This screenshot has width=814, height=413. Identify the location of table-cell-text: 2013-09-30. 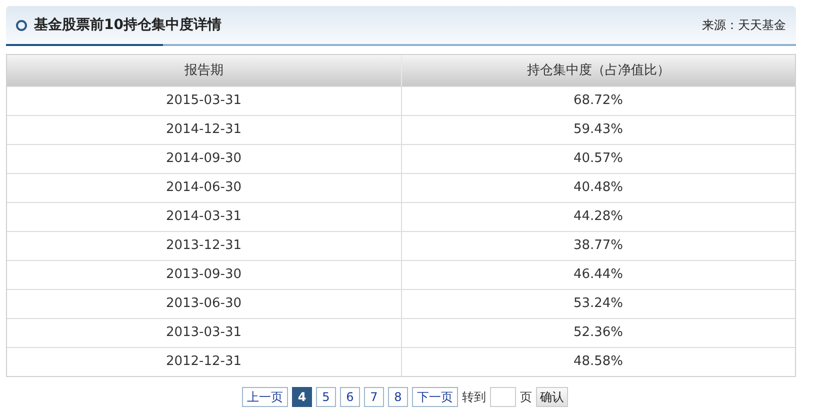
(203, 275).